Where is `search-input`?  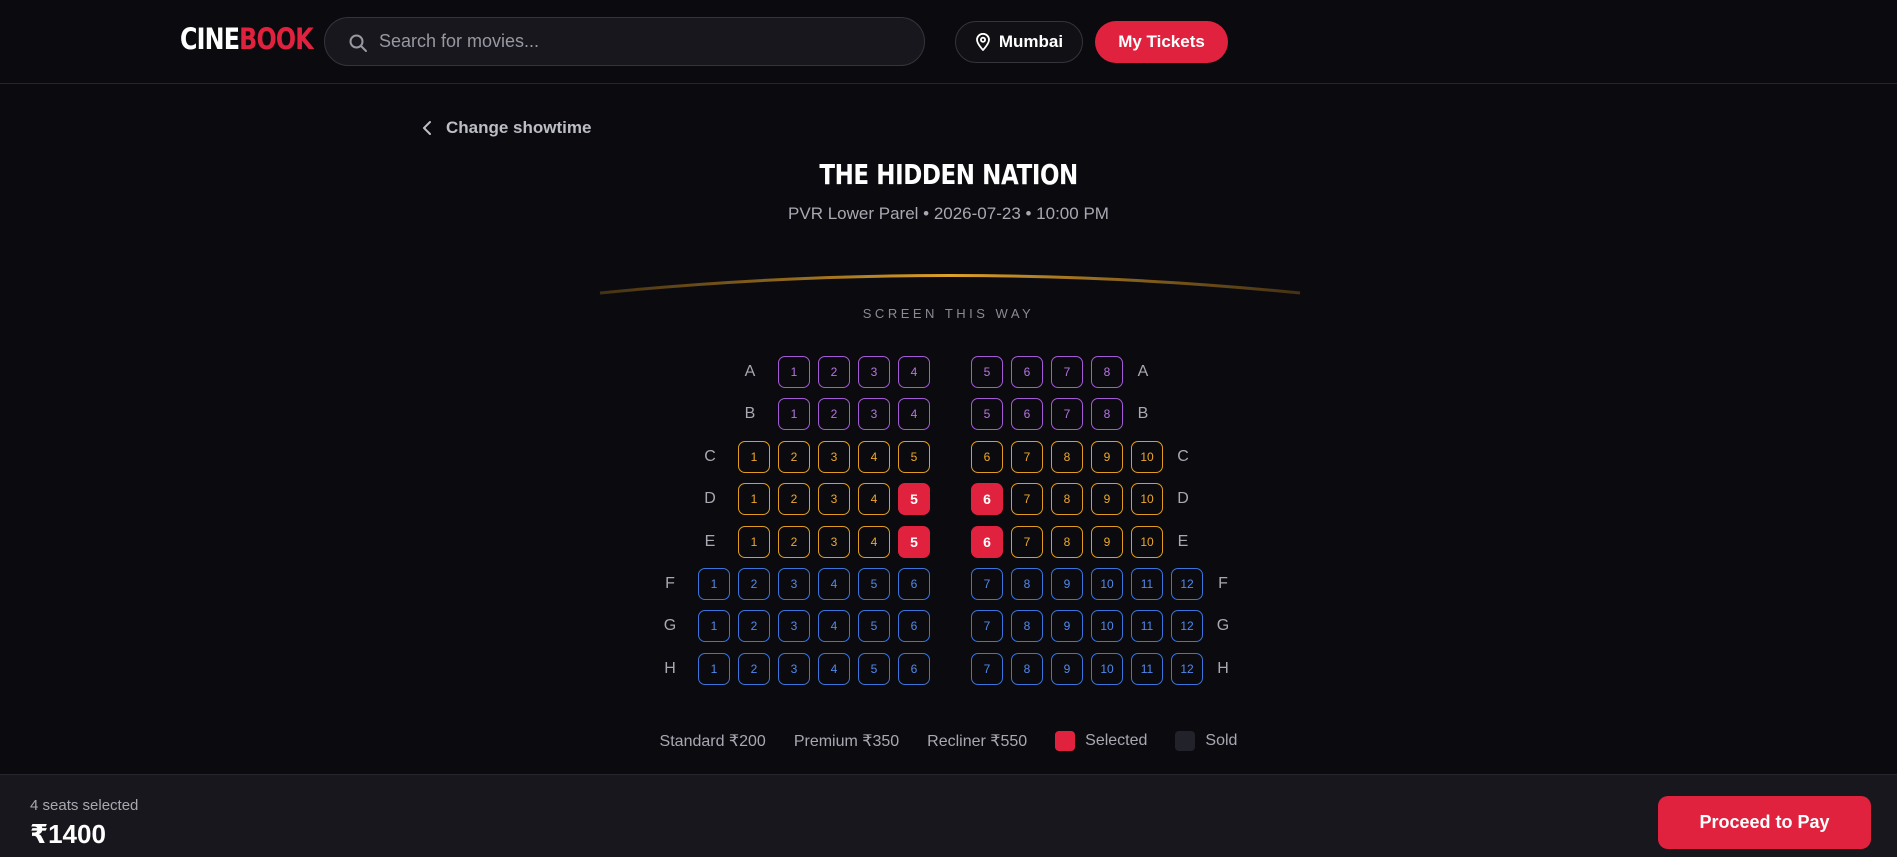
search-input is located at coordinates (644, 41).